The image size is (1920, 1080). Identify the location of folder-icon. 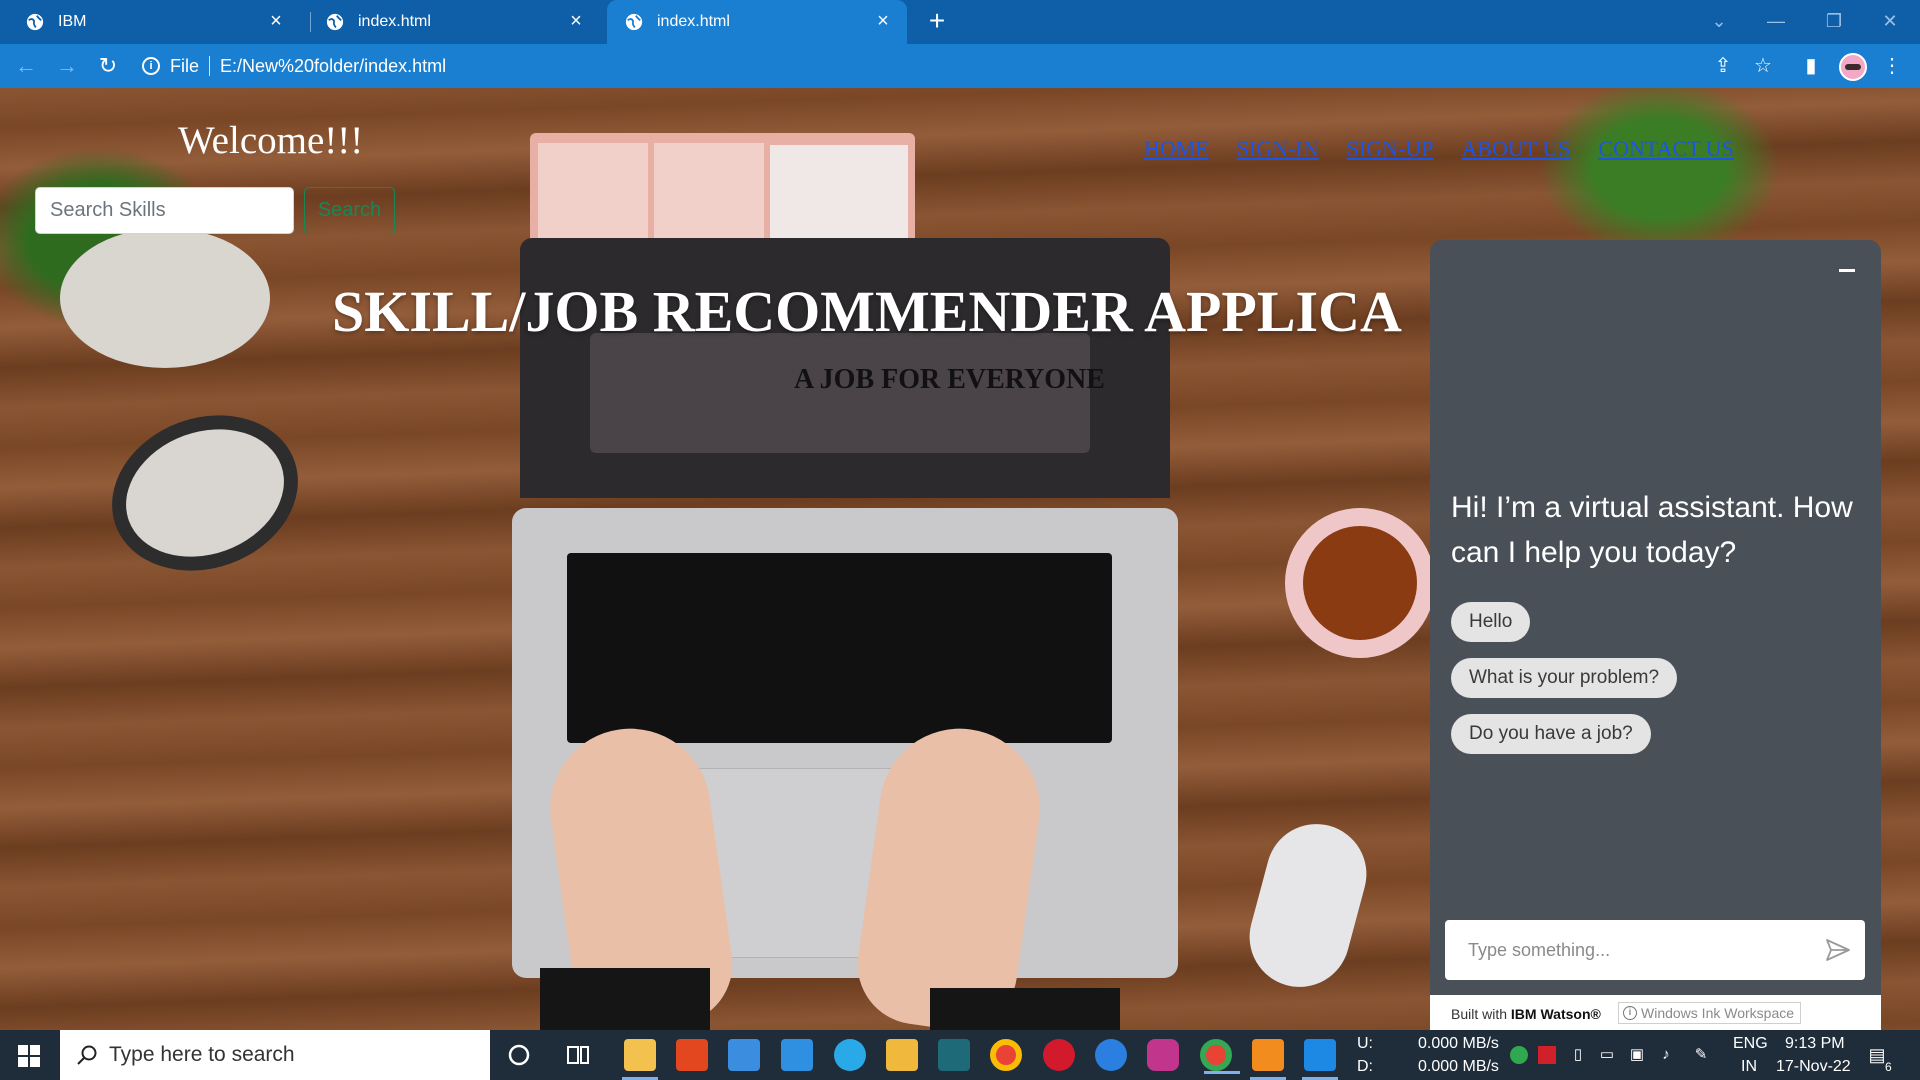
(902, 1055).